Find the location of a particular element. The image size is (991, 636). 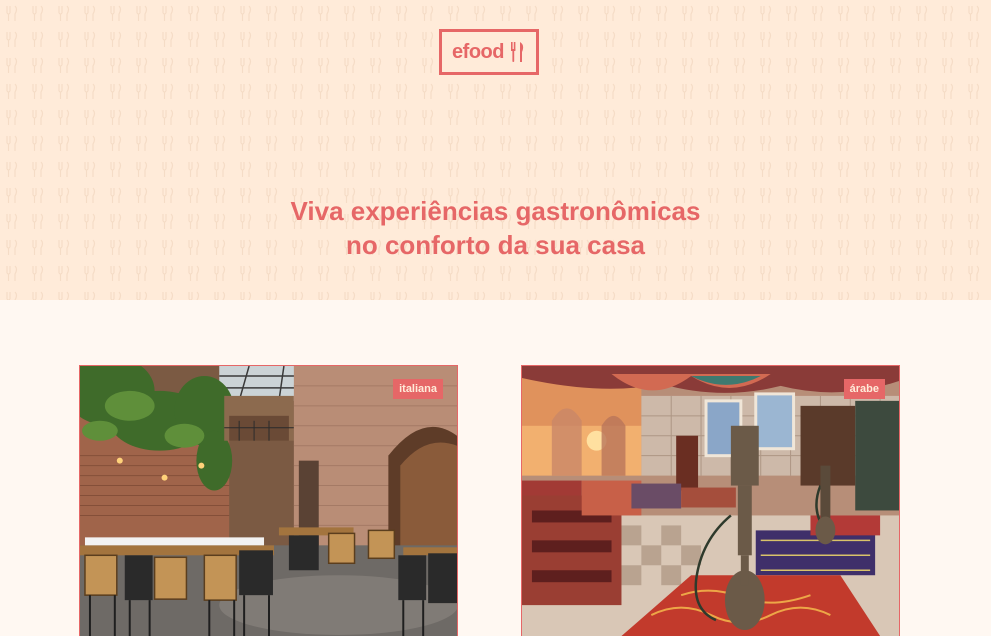

category-tag: italiana is located at coordinates (418, 389).